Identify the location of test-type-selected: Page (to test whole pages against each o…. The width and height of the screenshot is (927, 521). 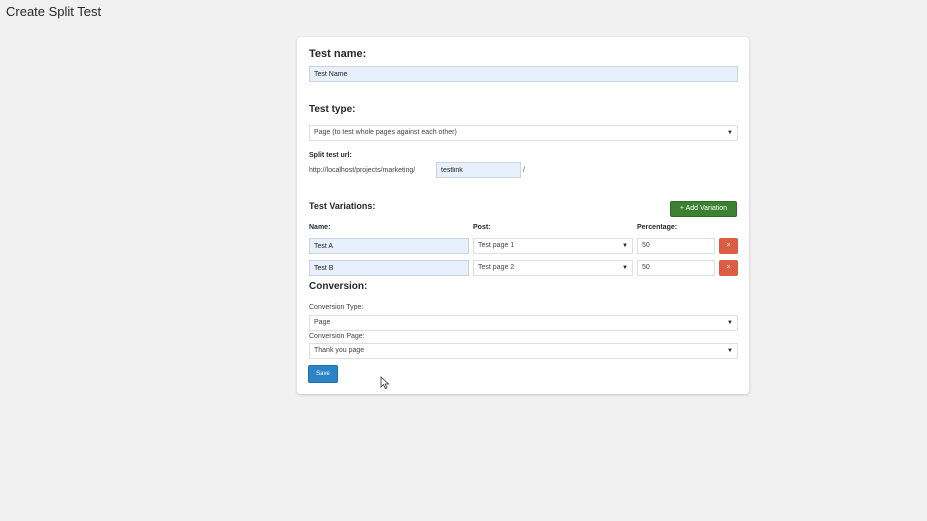
(385, 132).